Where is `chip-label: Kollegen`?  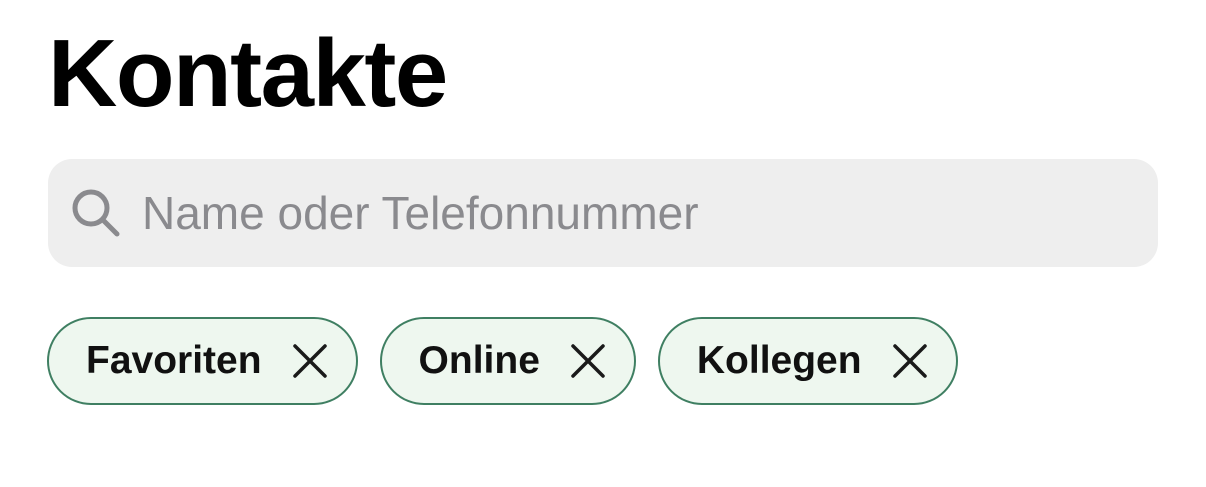
chip-label: Kollegen is located at coordinates (779, 360).